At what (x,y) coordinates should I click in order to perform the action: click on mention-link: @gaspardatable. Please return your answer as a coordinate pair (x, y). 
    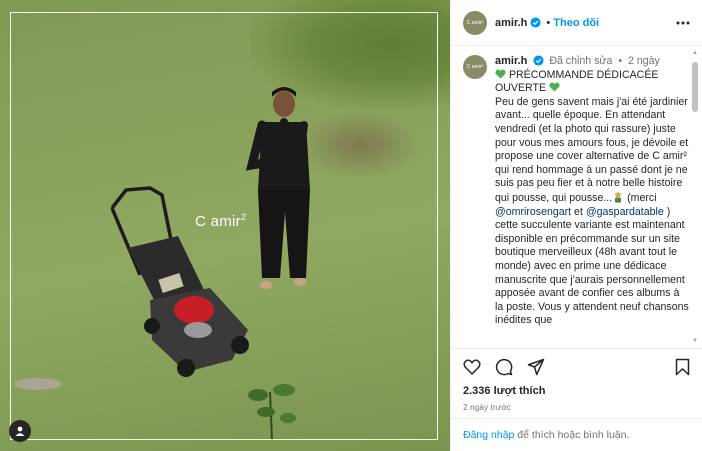
    Looking at the image, I should click on (625, 212).